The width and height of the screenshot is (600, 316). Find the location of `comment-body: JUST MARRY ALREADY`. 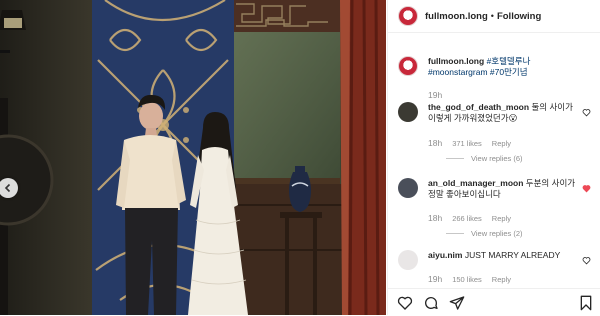

comment-body: JUST MARRY ALREADY is located at coordinates (512, 255).